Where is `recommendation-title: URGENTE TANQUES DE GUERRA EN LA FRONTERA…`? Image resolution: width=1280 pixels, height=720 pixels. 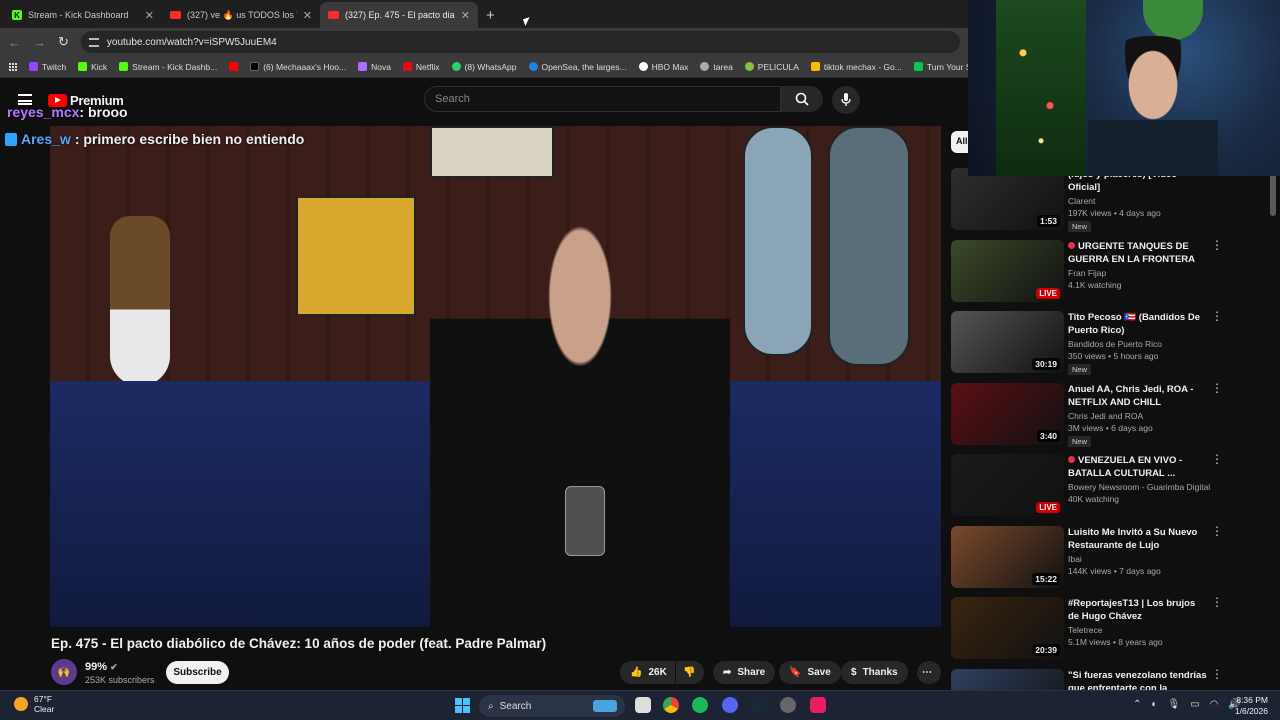
recommendation-title: URGENTE TANQUES DE GUERRA EN LA FRONTERA… is located at coordinates (1138, 253).